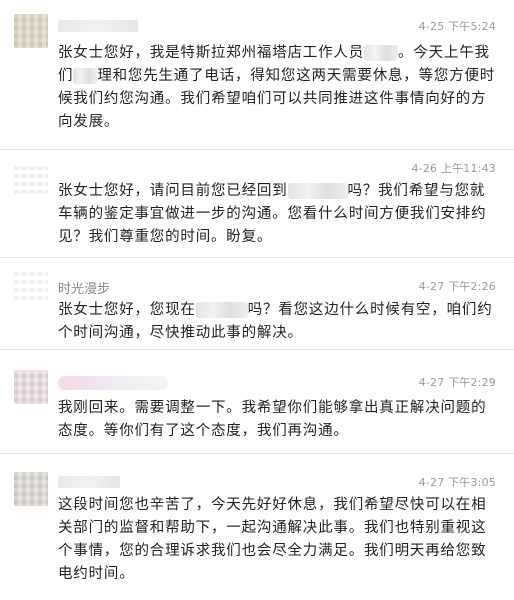 Image resolution: width=514 pixels, height=600 pixels. I want to click on message-timestamp: 4-27 下午2:29, so click(457, 382).